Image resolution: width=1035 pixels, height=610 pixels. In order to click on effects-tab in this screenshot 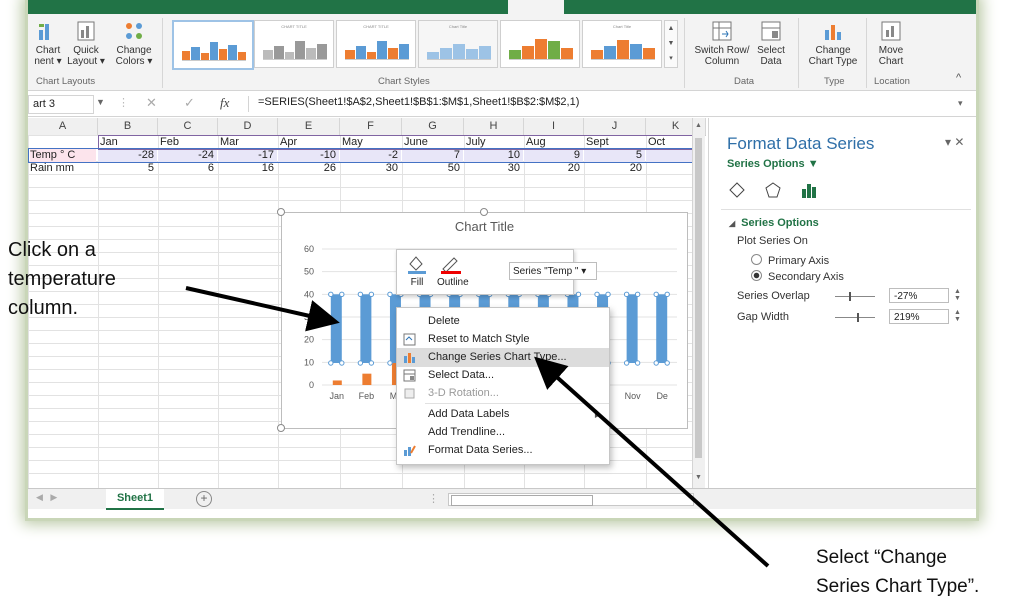, I will do `click(773, 191)`.